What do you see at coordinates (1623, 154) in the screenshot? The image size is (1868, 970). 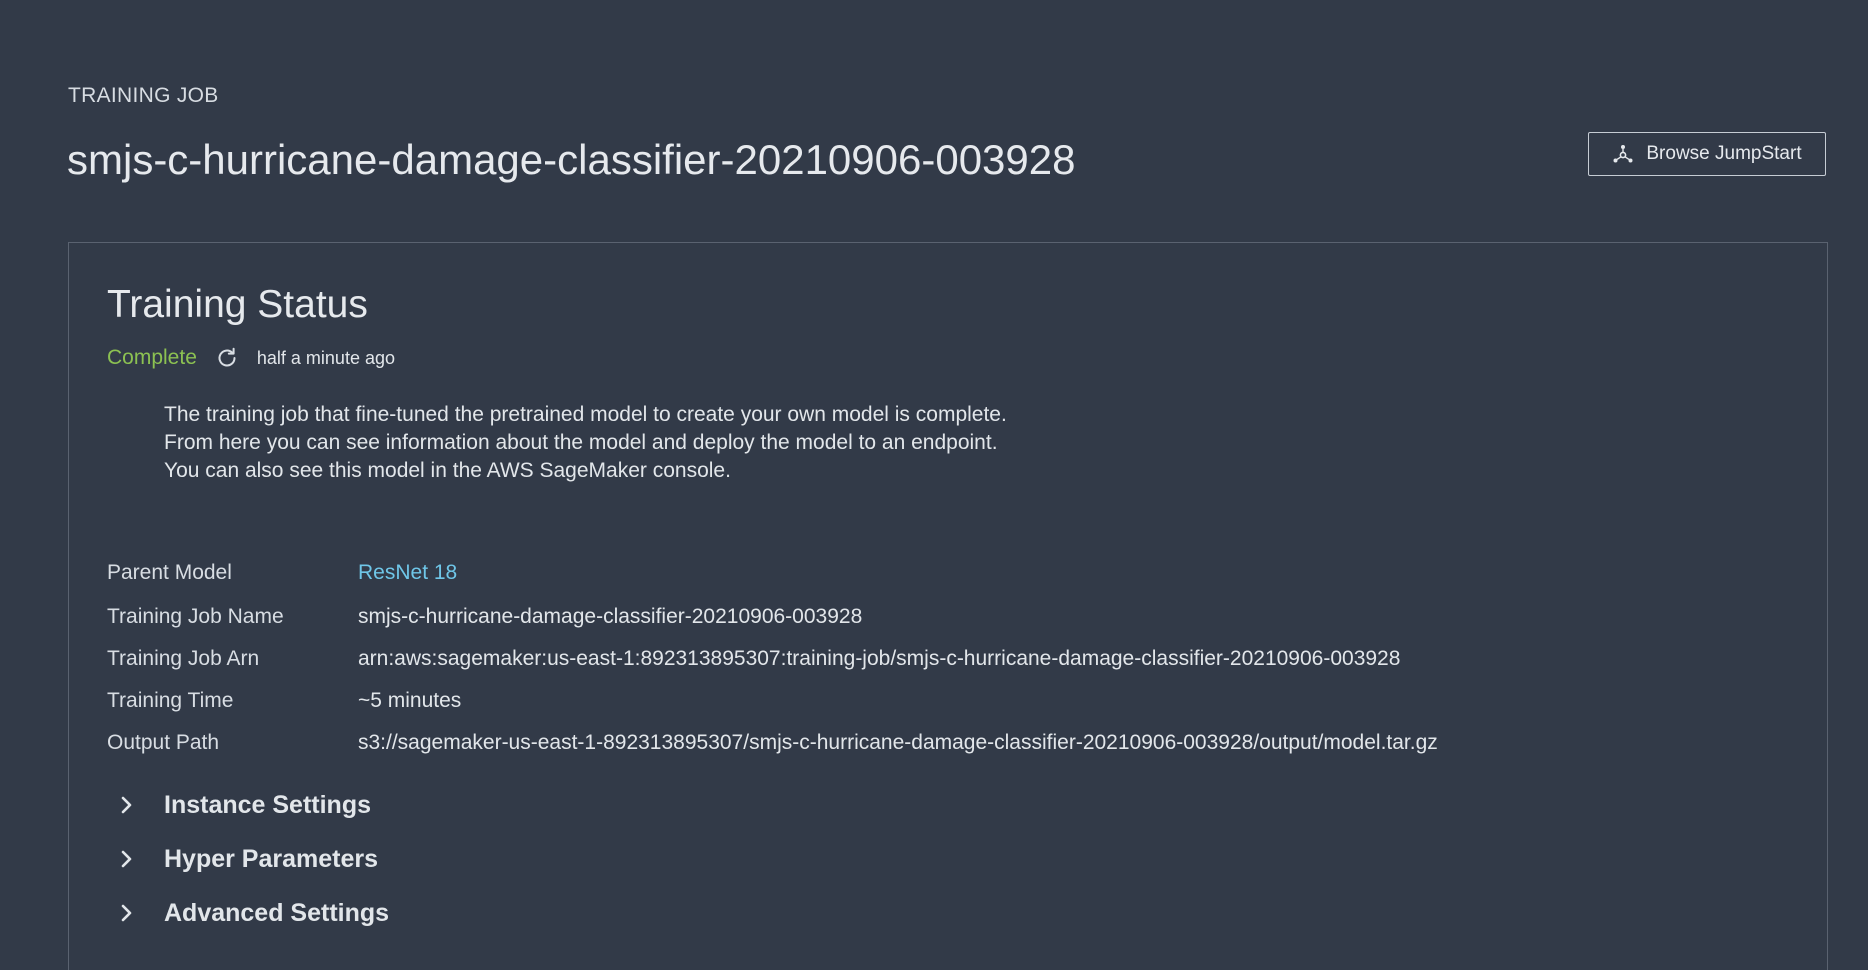 I see `jumpstart-icon` at bounding box center [1623, 154].